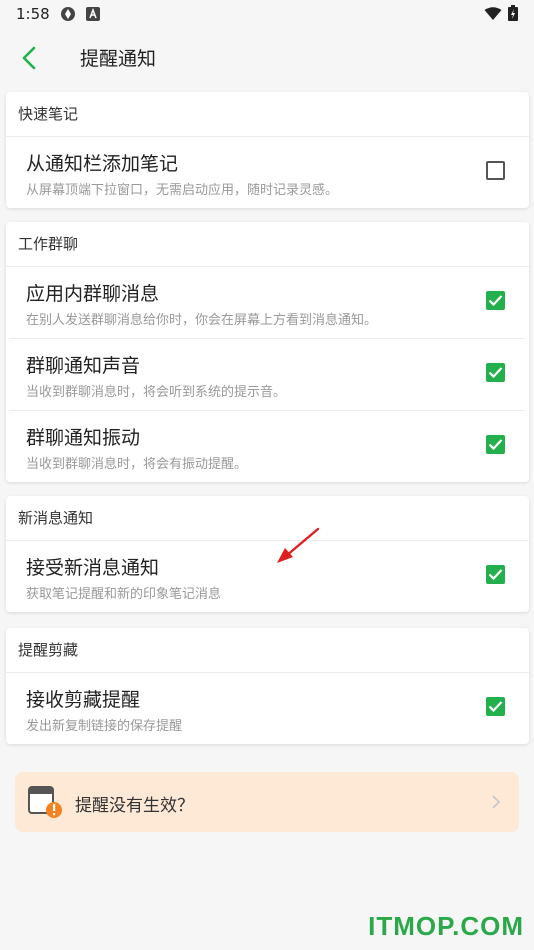 This screenshot has width=534, height=950. I want to click on setting-row-notification-bar-note: 从通知栏添加笔记 从屏幕顶端下拉窗口，无需启动应用，随时记录灵感。, so click(267, 172).